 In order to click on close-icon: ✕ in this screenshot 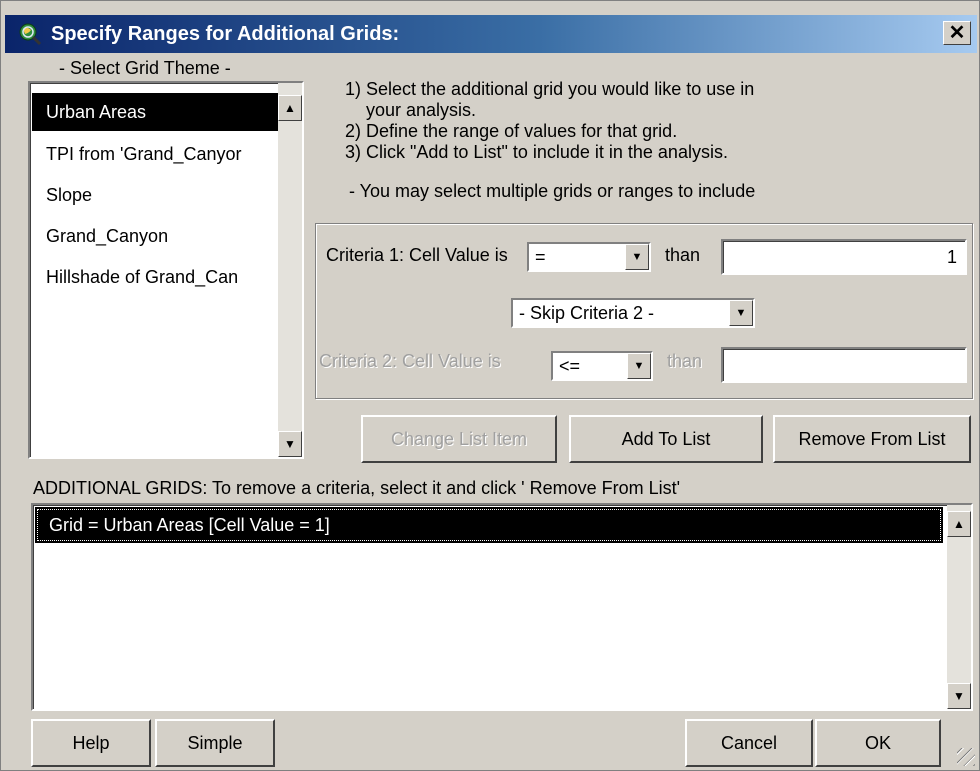, I will do `click(957, 33)`.